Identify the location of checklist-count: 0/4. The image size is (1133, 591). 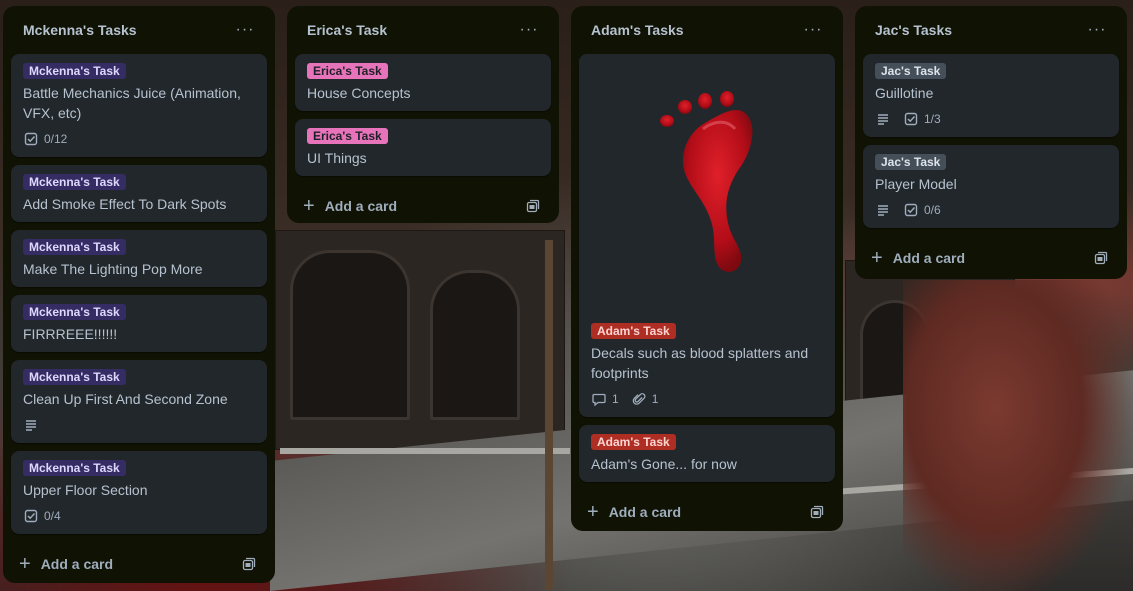
(52, 516).